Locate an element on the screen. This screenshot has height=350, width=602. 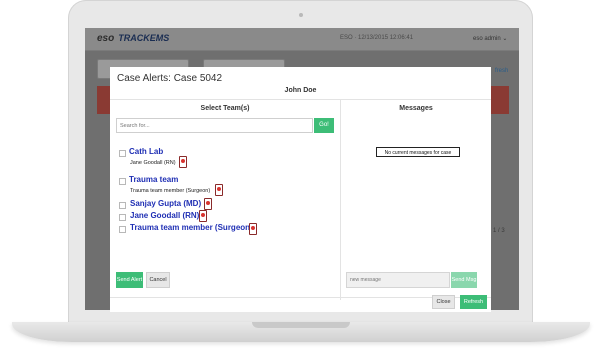
column-divider is located at coordinates (340, 200).